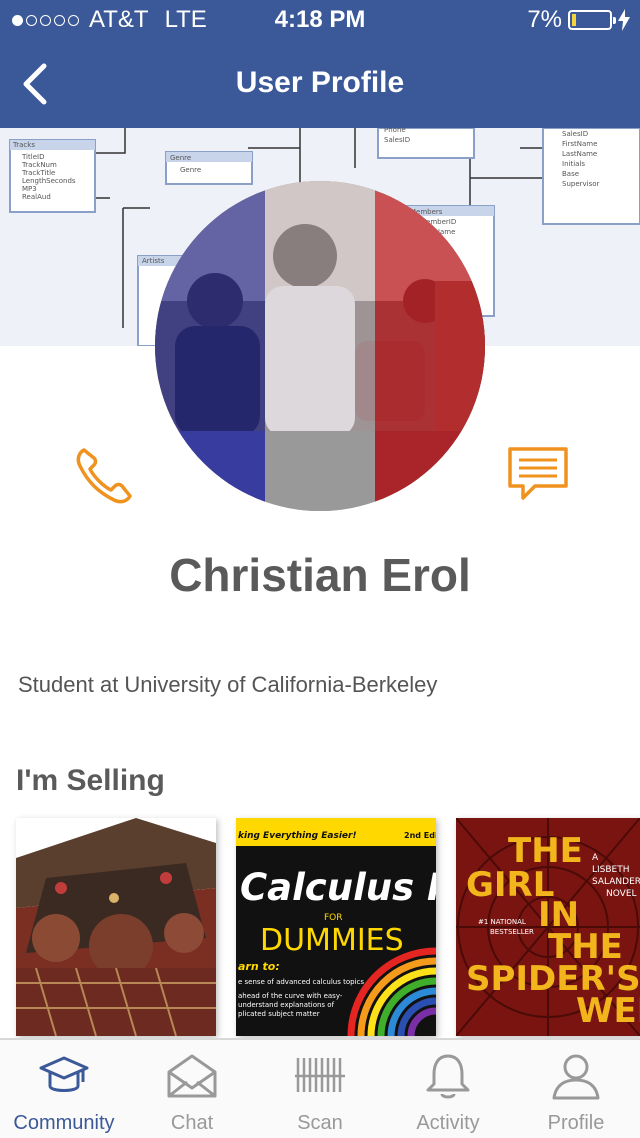 The height and width of the screenshot is (1138, 640). What do you see at coordinates (395, 131) in the screenshot?
I see `svg-text: Phone` at bounding box center [395, 131].